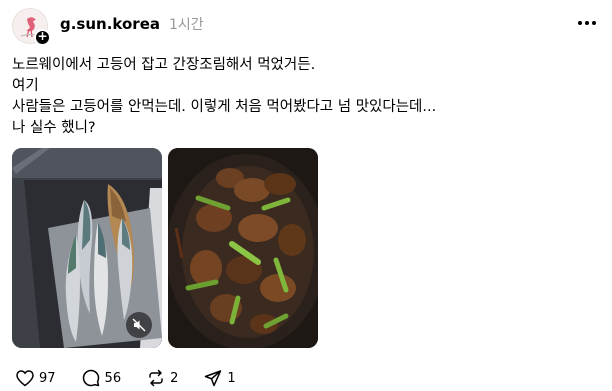 The height and width of the screenshot is (391, 612). I want to click on comment-count: 56, so click(113, 378).